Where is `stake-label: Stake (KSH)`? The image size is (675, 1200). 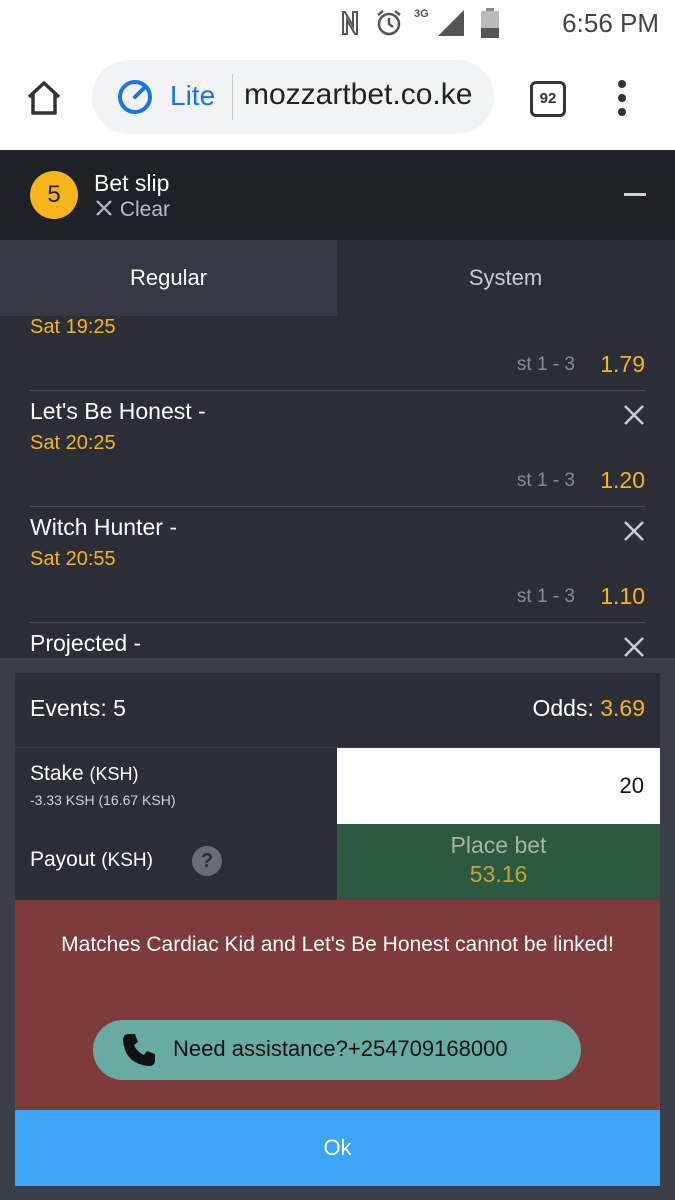 stake-label: Stake (KSH) is located at coordinates (84, 773).